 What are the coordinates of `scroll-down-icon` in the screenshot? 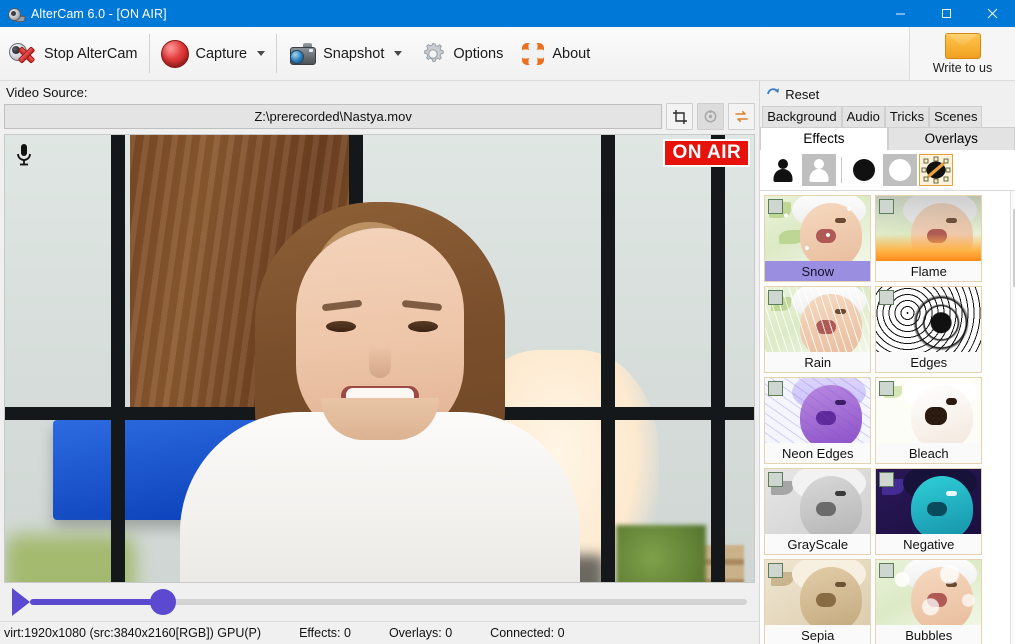 It's located at (1013, 636).